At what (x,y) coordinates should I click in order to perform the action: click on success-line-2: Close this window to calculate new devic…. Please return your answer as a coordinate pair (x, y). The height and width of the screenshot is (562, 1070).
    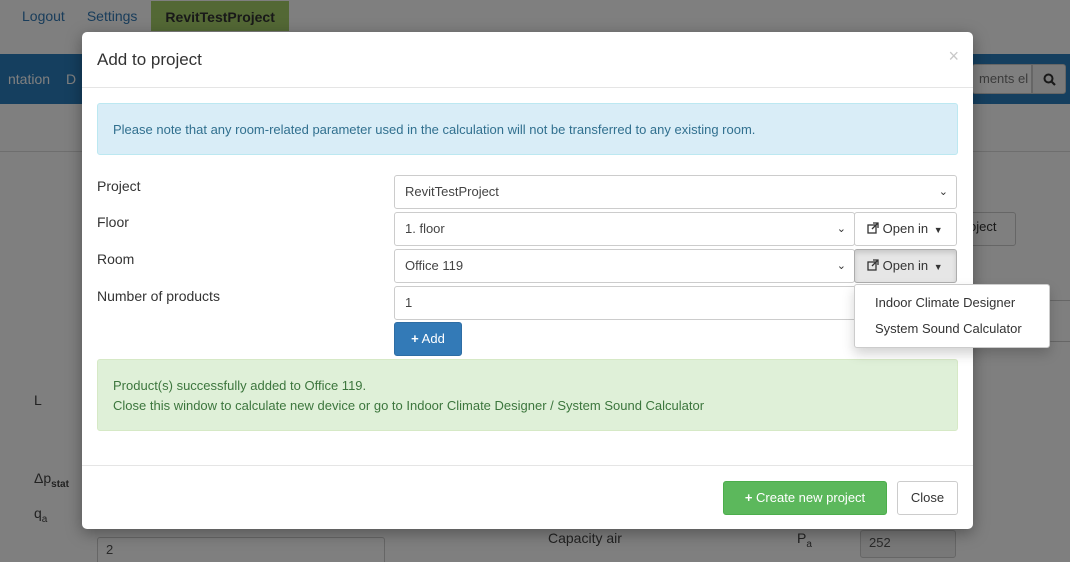
    Looking at the image, I should click on (409, 405).